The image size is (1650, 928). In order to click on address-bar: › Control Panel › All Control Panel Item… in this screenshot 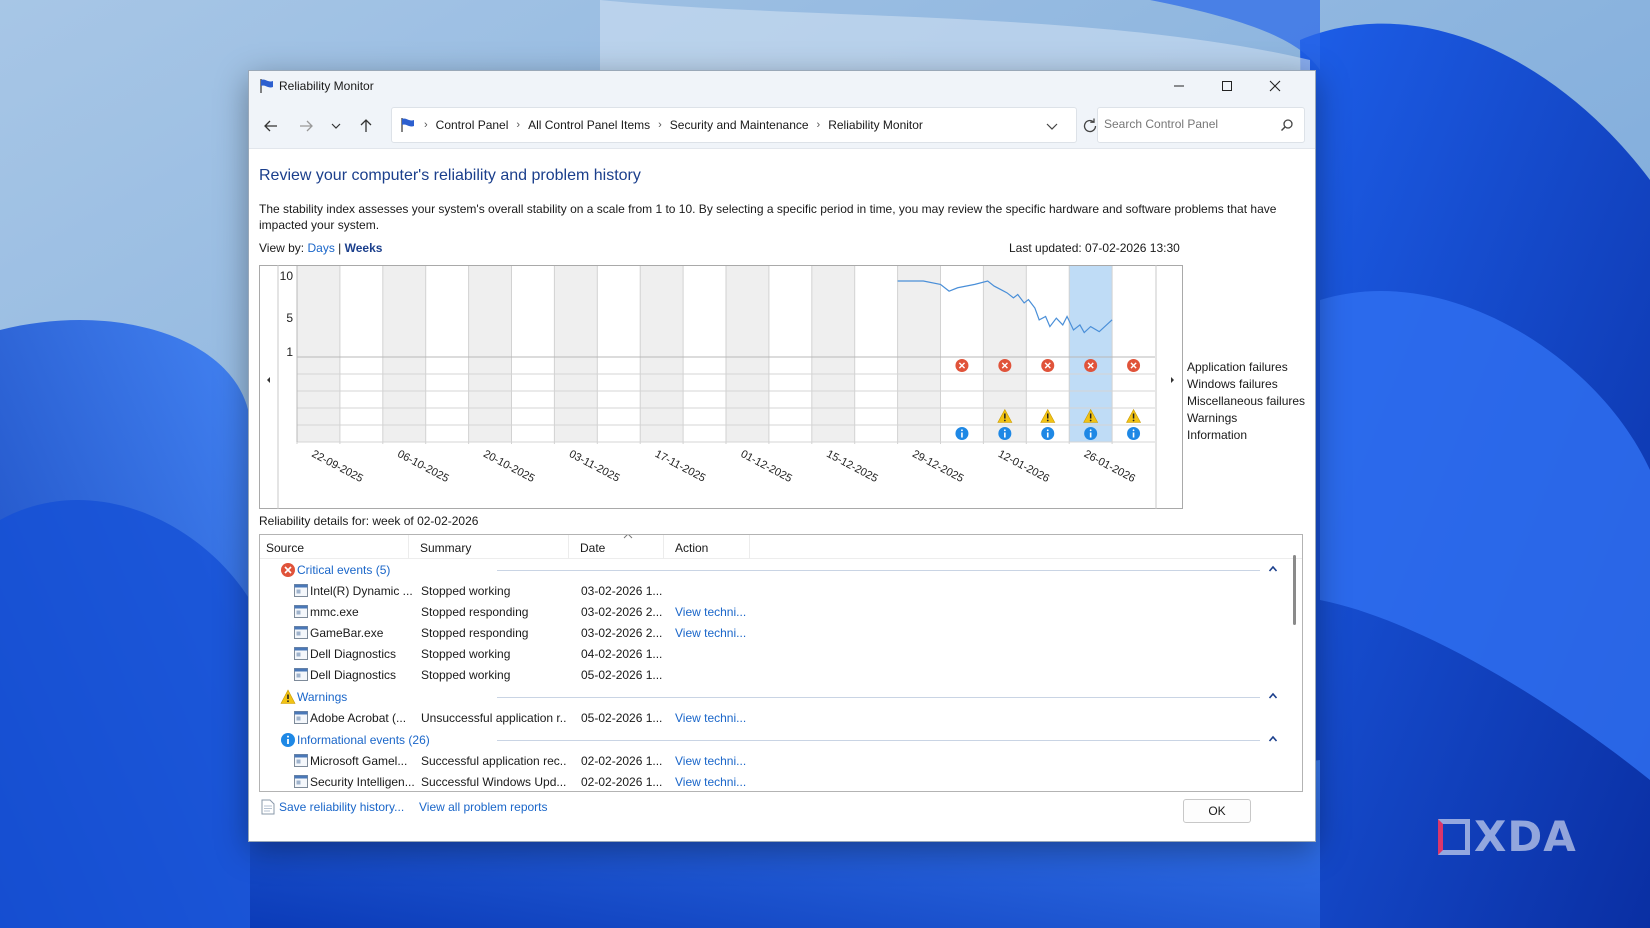, I will do `click(734, 125)`.